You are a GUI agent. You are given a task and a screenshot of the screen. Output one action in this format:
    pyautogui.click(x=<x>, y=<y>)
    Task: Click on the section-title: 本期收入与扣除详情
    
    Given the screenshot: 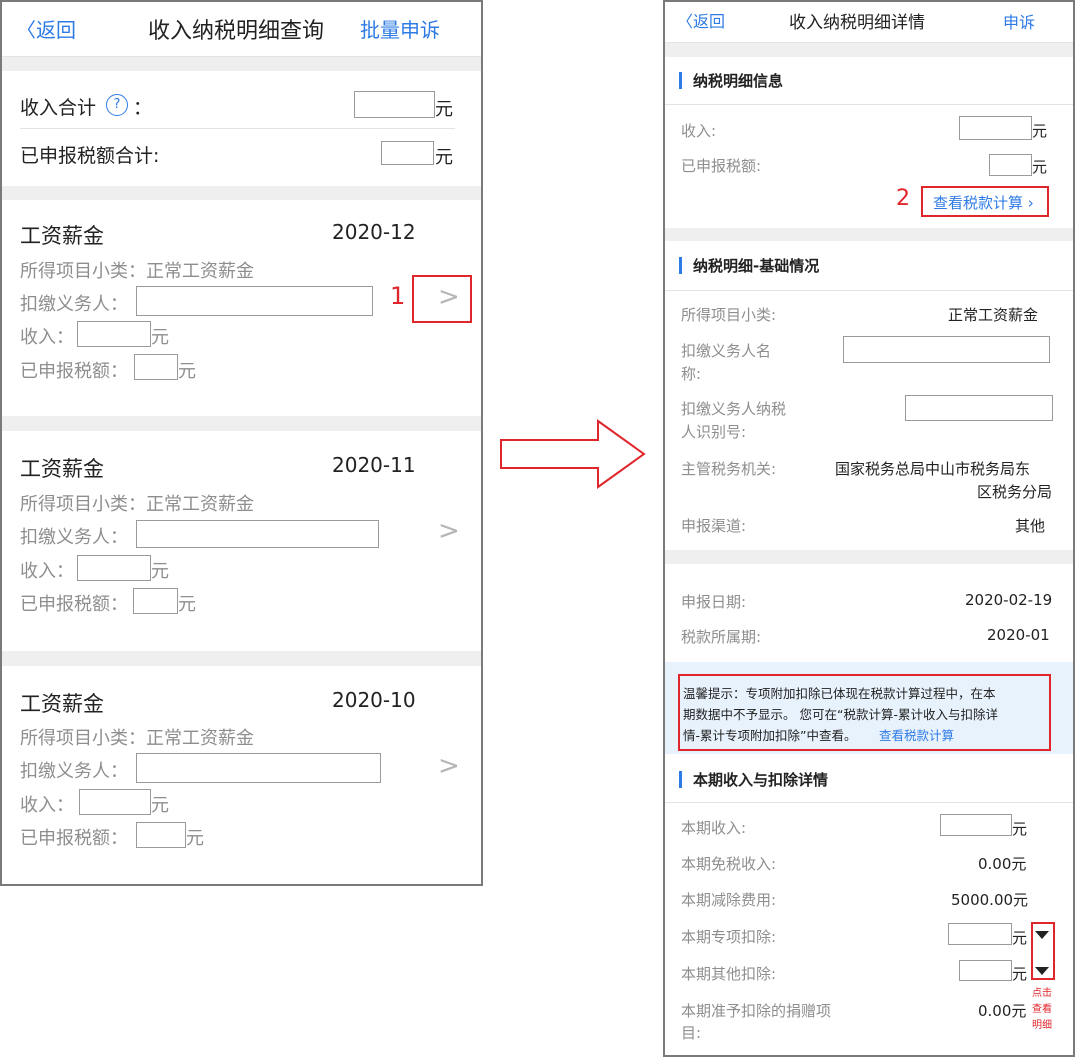 What is the action you would take?
    pyautogui.click(x=761, y=780)
    